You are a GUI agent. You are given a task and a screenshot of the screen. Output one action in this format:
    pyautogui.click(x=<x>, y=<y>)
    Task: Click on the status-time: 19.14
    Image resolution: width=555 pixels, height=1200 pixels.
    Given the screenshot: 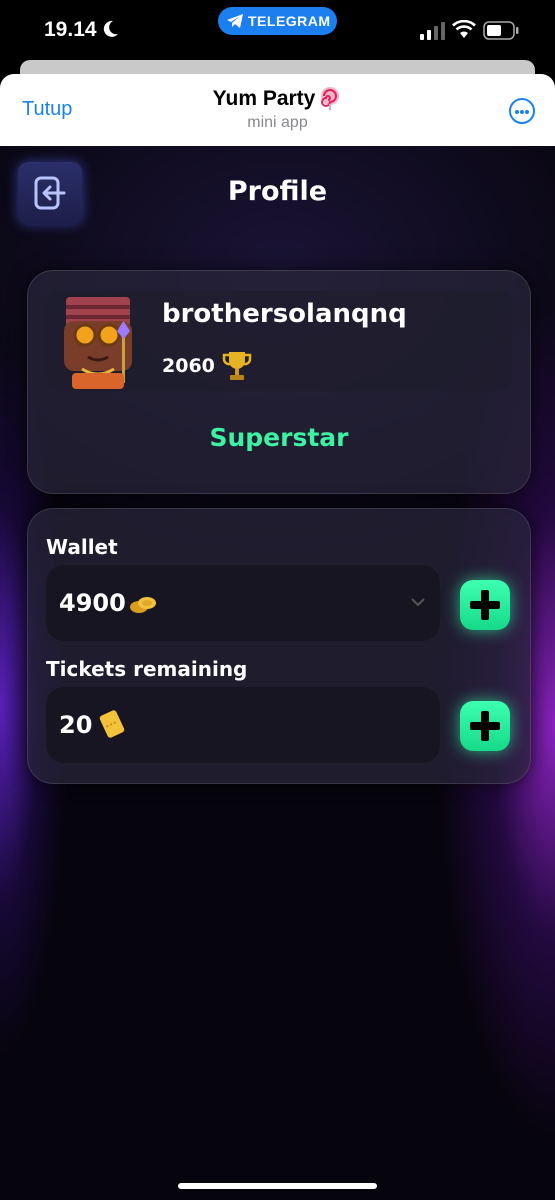 What is the action you would take?
    pyautogui.click(x=70, y=29)
    